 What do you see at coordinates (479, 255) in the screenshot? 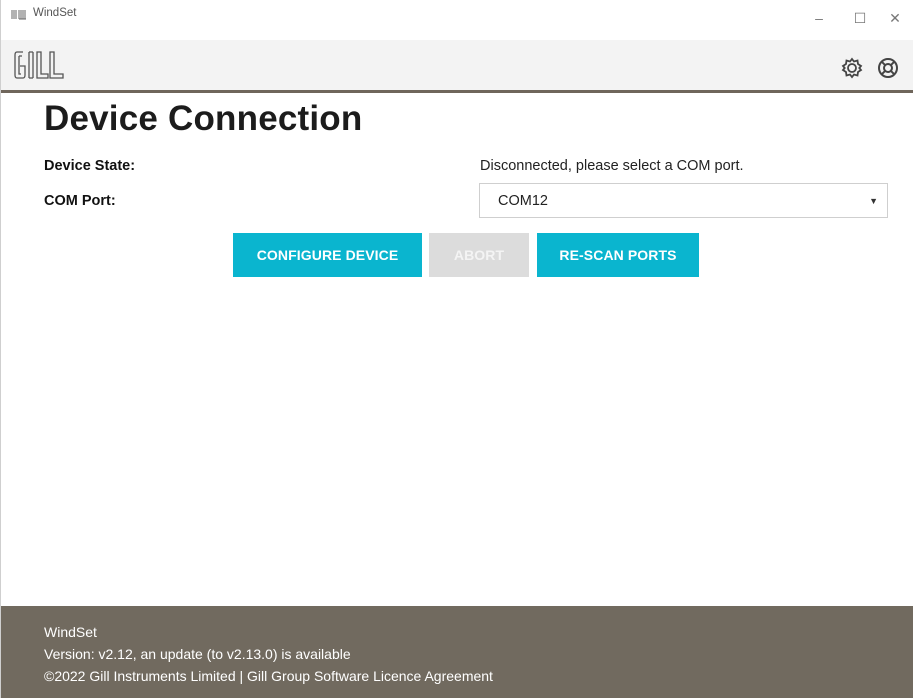
I see `abort-button: ABORT` at bounding box center [479, 255].